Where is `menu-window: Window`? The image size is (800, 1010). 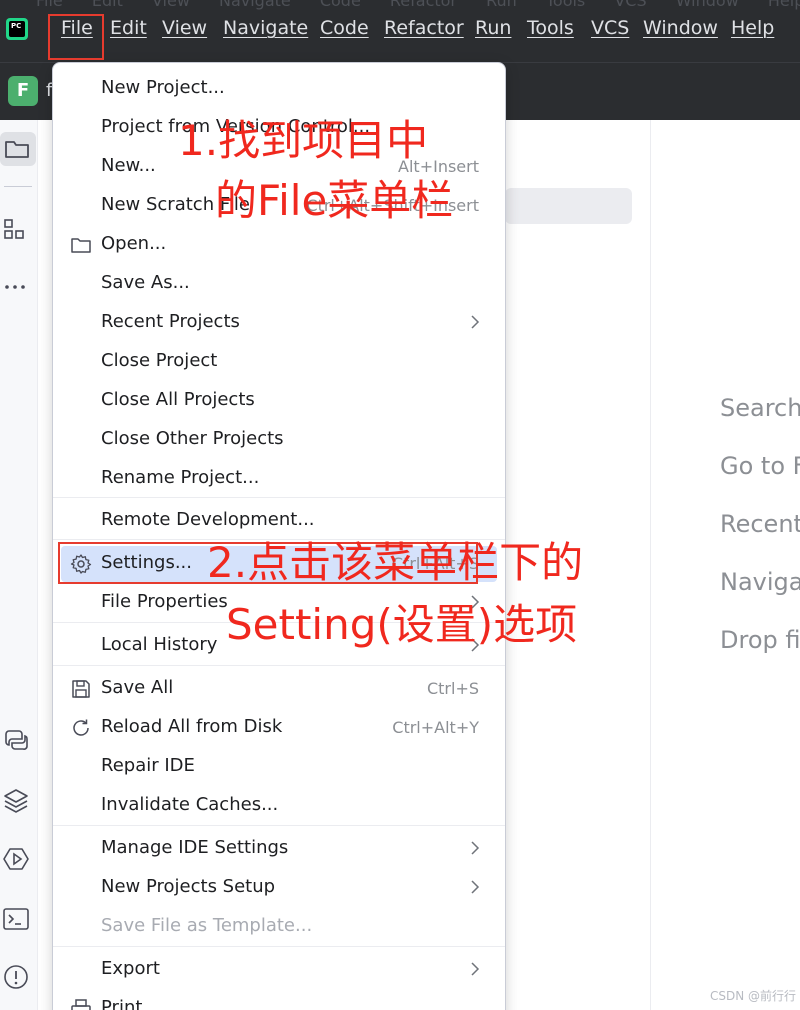 menu-window: Window is located at coordinates (680, 28).